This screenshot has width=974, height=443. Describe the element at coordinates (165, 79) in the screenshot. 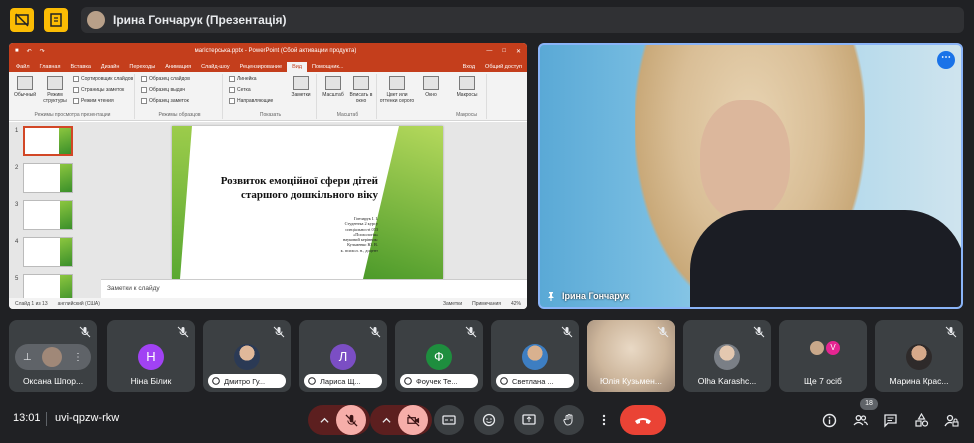

I see `slide-master-button: Образец слайдов` at that location.